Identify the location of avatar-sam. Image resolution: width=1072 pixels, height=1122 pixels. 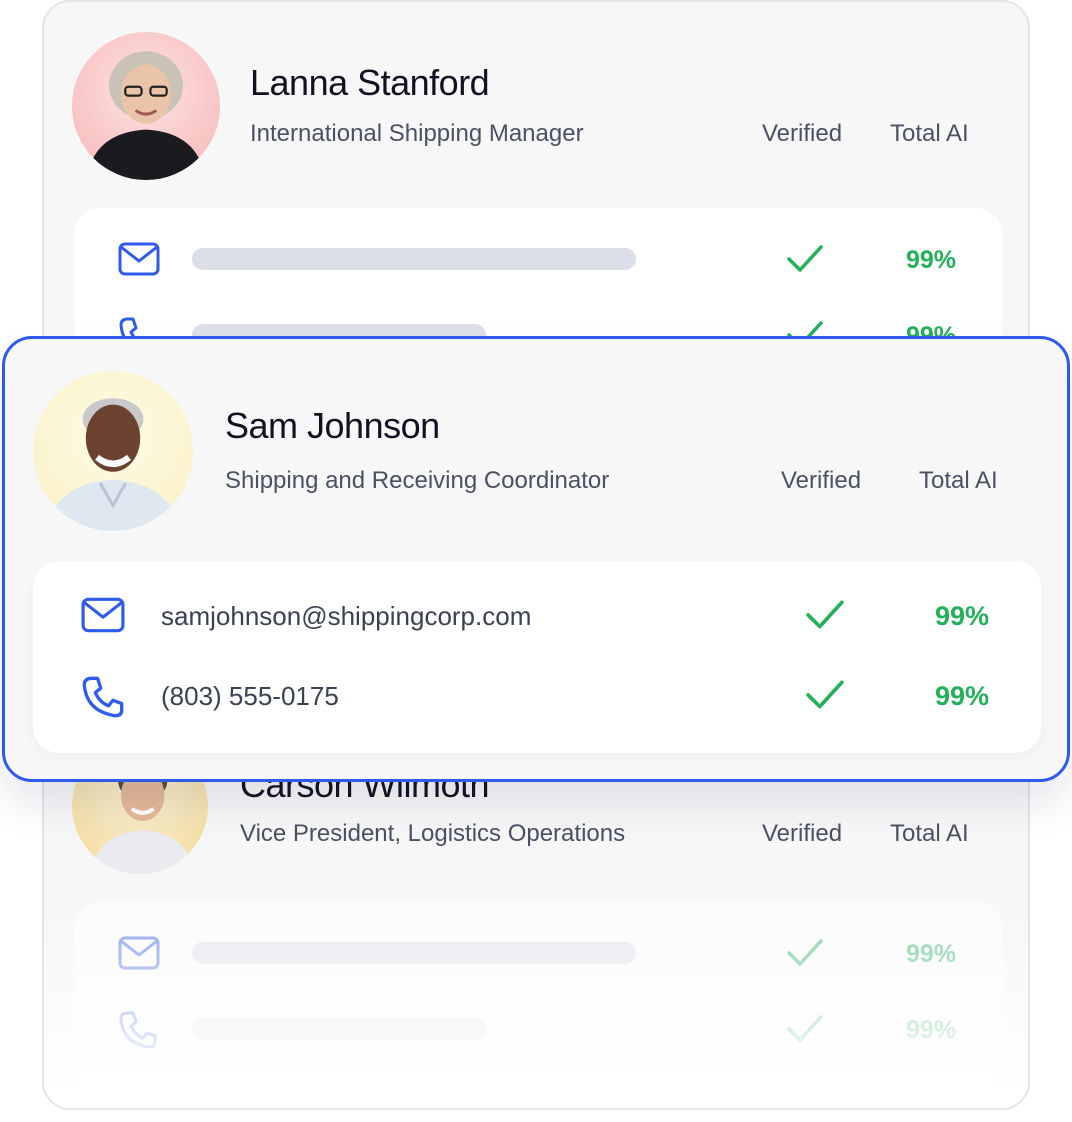
(113, 451).